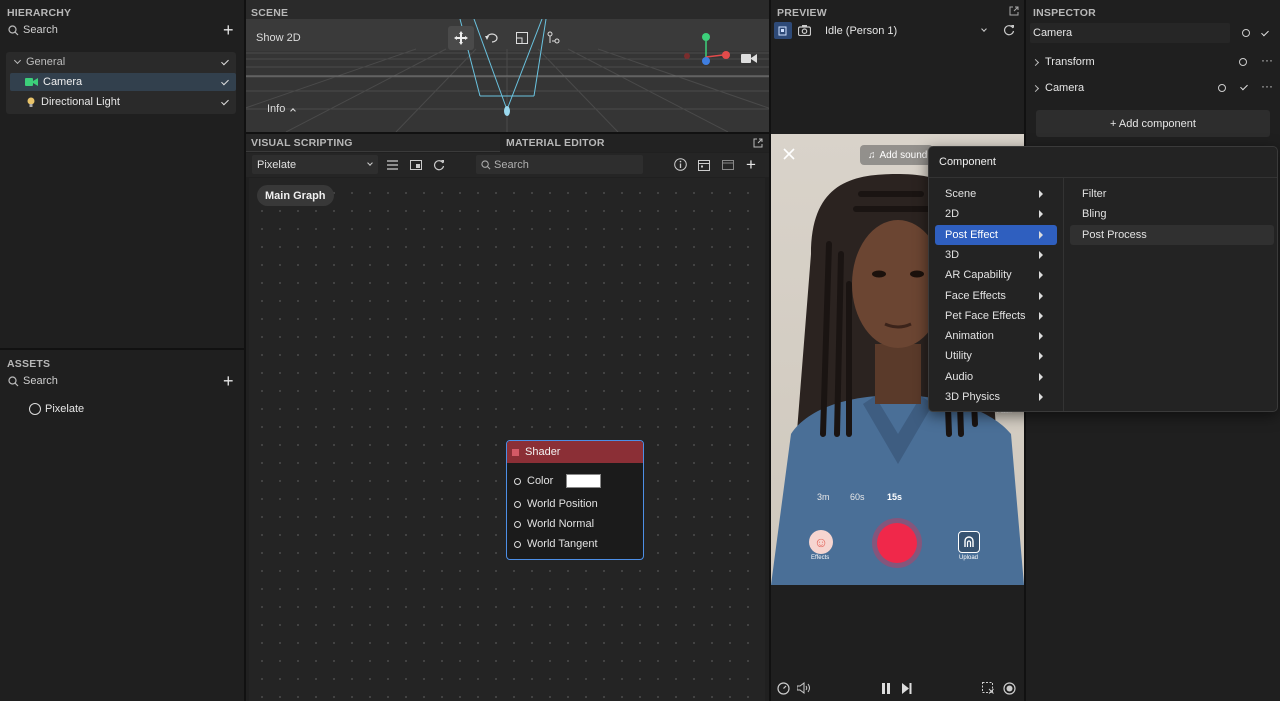 This screenshot has width=1280, height=701. I want to click on menu-item-audio: Audio, so click(996, 377).